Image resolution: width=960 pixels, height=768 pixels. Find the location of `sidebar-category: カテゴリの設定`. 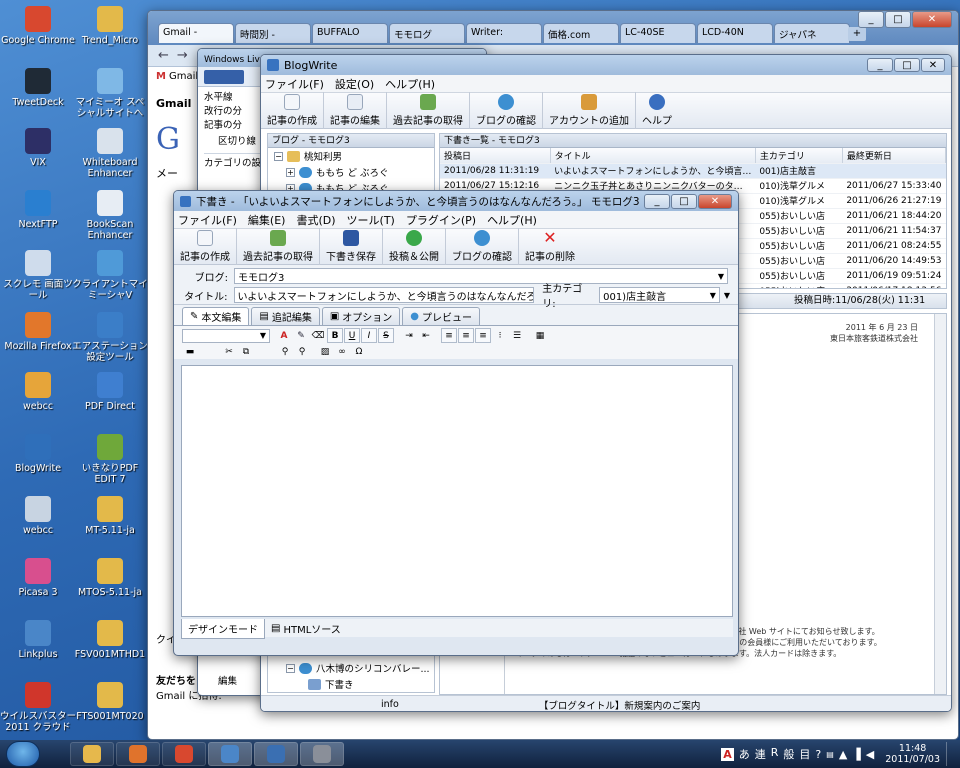

sidebar-category: カテゴリの設定 is located at coordinates (237, 162).